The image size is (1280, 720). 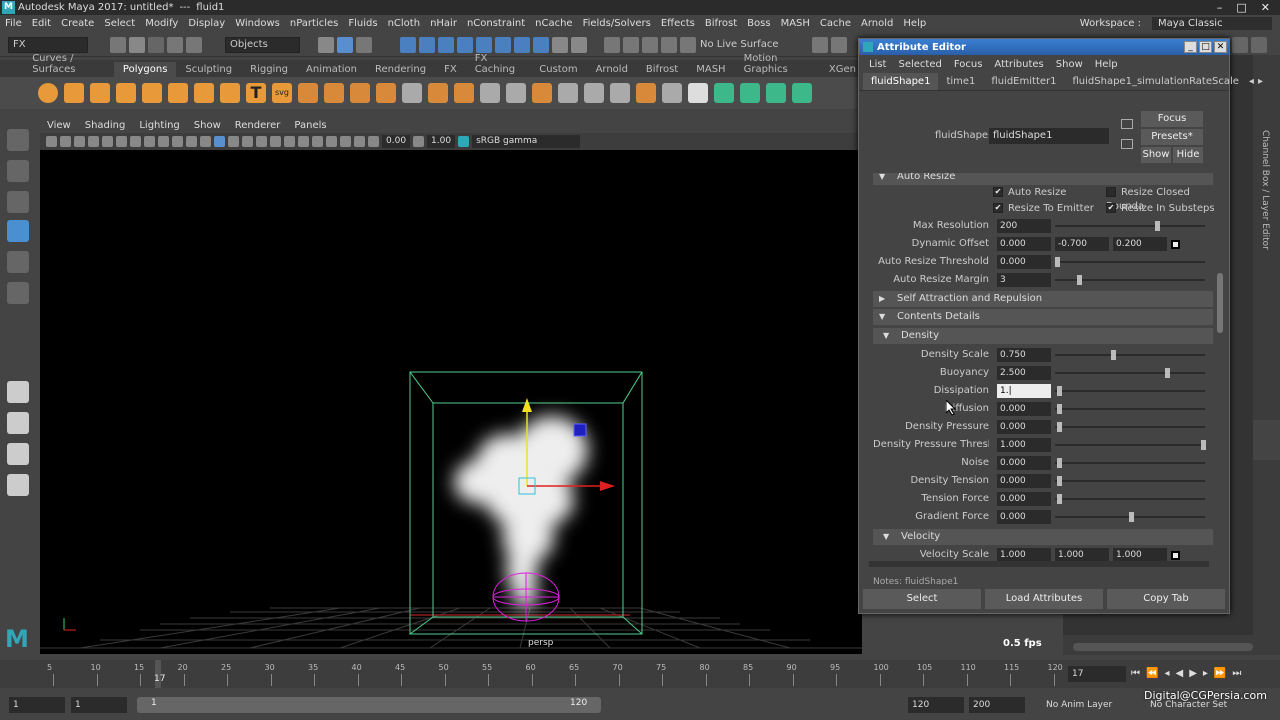 What do you see at coordinates (1251, 81) in the screenshot?
I see `tabs-scroll-left-icon: ◂` at bounding box center [1251, 81].